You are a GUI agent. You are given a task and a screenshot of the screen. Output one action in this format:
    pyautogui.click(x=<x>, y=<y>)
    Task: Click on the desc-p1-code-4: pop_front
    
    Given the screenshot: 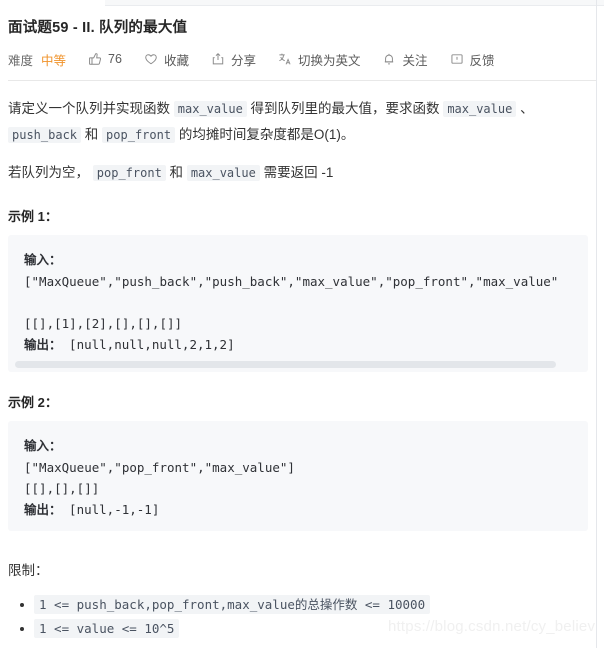 What is the action you would take?
    pyautogui.click(x=139, y=135)
    